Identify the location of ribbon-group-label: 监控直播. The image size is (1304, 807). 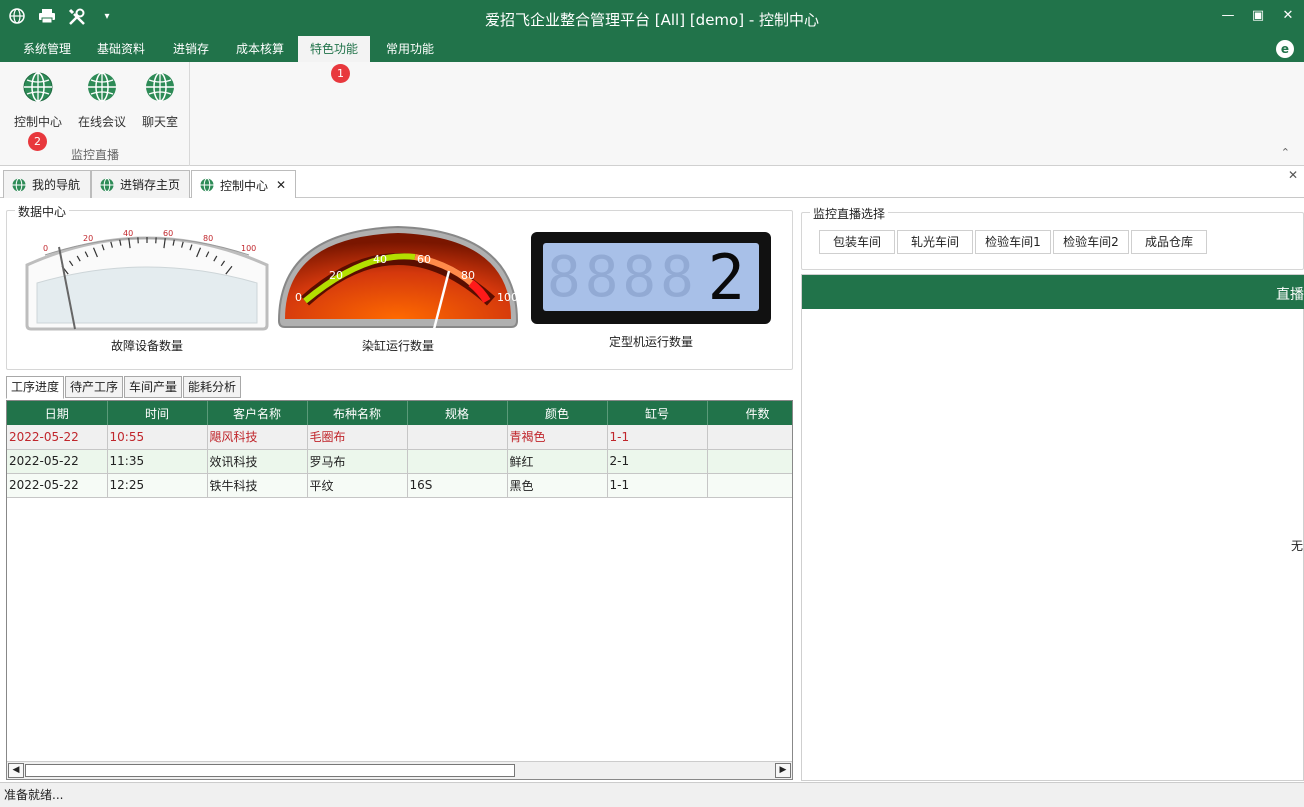
(94, 155).